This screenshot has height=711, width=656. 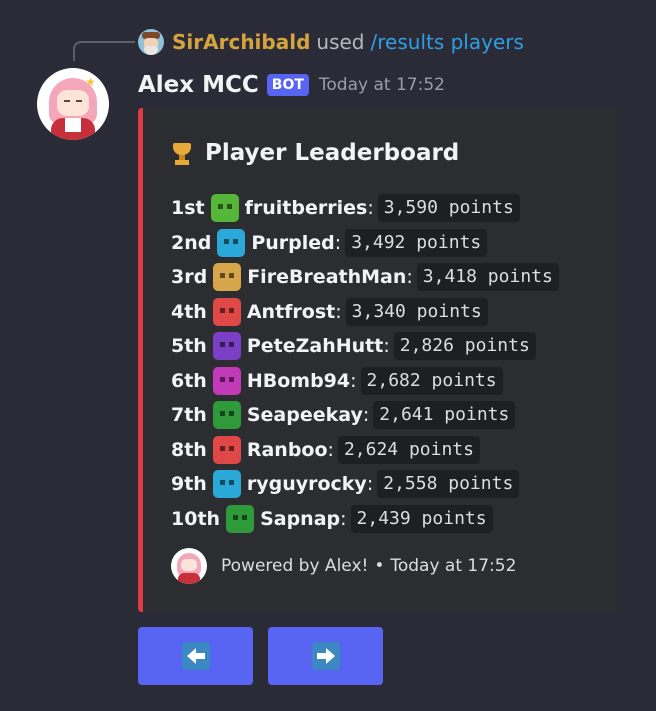 I want to click on bot-avatar: ★, so click(x=73, y=104).